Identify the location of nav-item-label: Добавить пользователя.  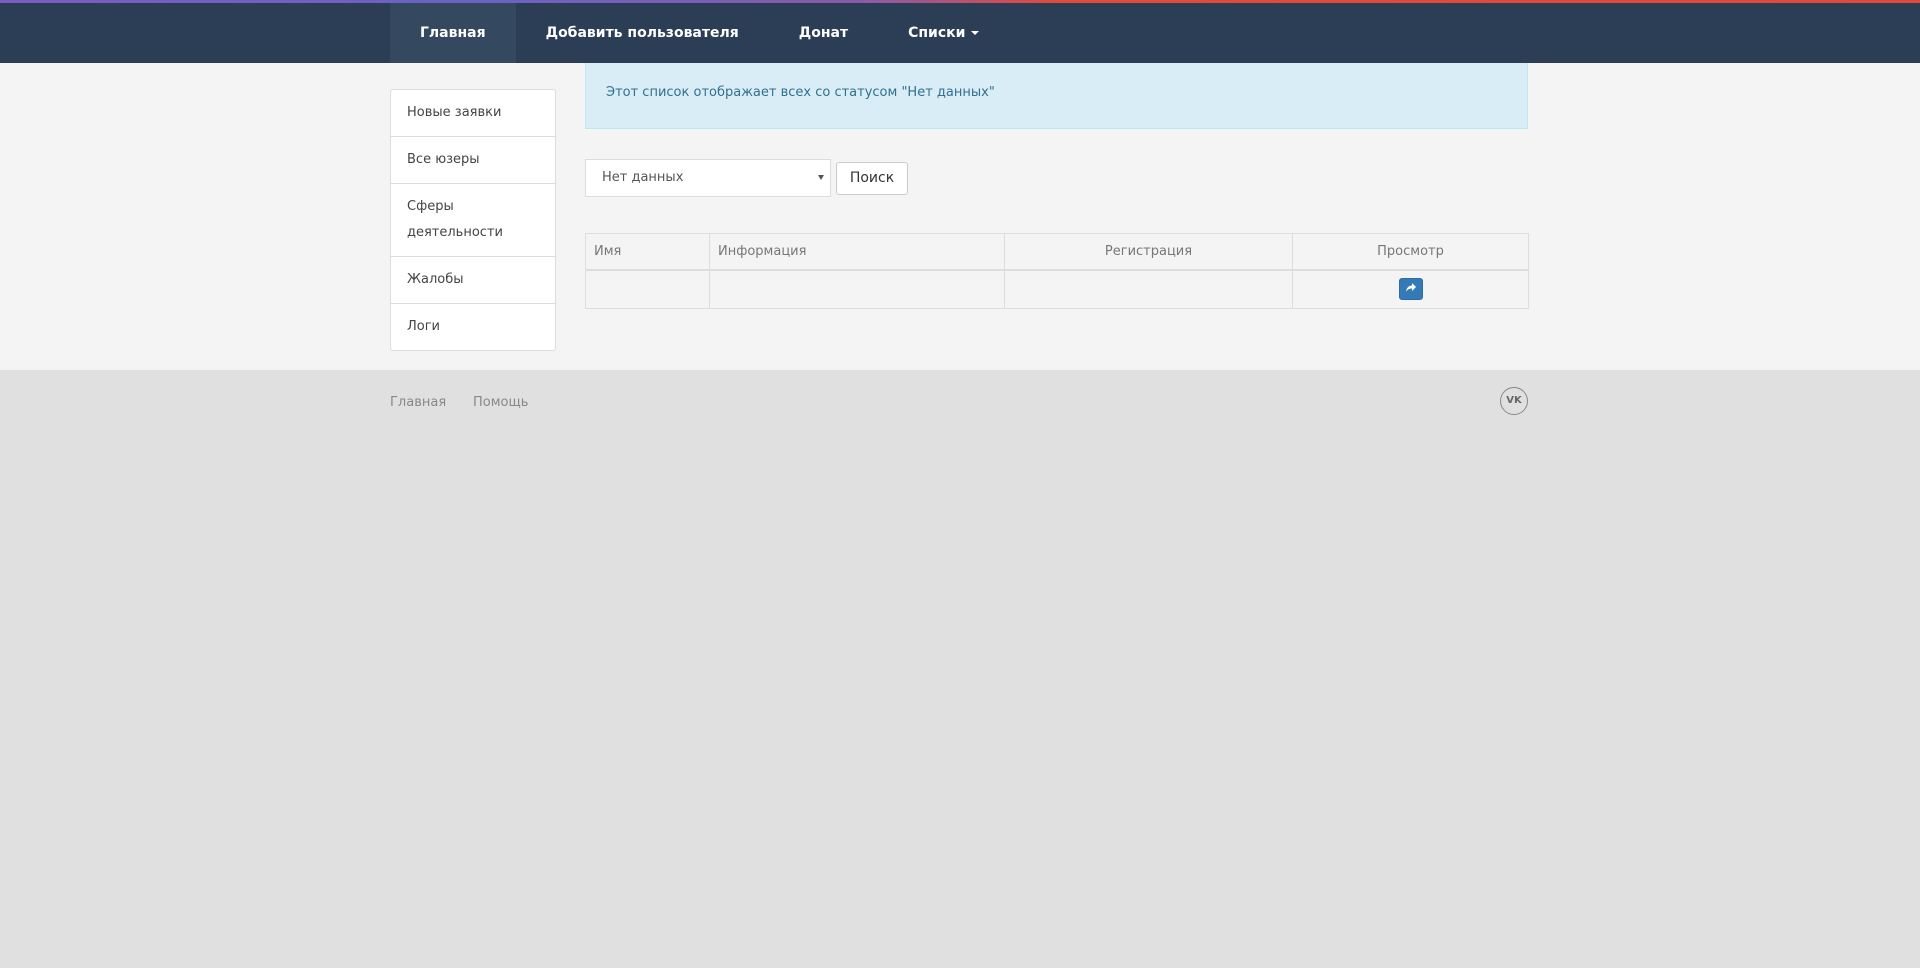
(642, 33).